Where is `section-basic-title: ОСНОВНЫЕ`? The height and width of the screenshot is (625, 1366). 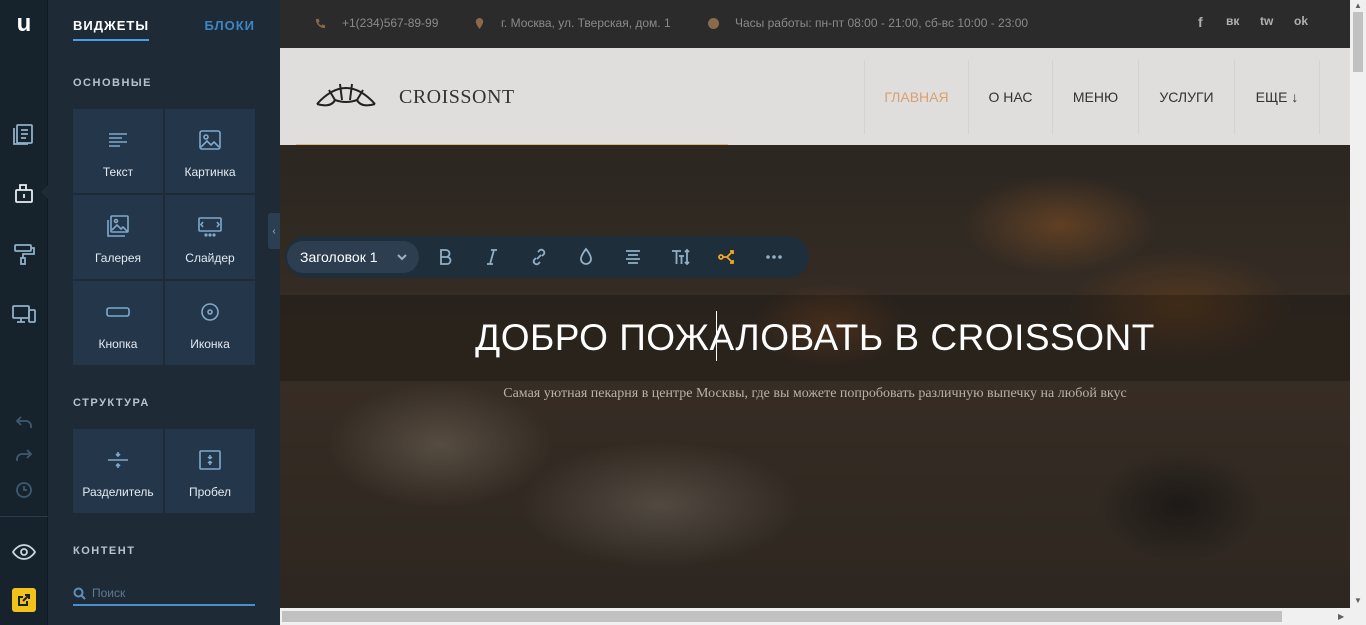 section-basic-title: ОСНОВНЫЕ is located at coordinates (112, 83).